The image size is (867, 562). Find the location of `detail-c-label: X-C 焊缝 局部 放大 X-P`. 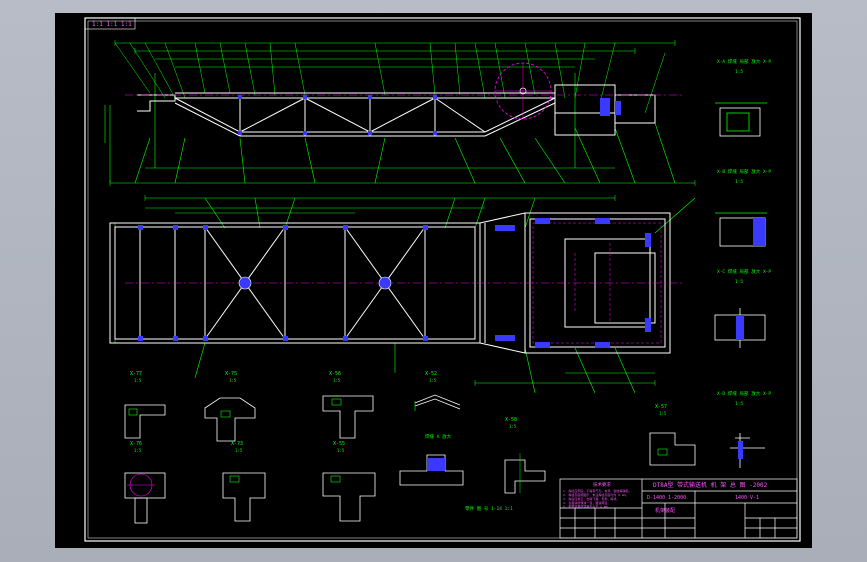

detail-c-label: X-C 焊缝 局部 放大 X-P is located at coordinates (744, 271).